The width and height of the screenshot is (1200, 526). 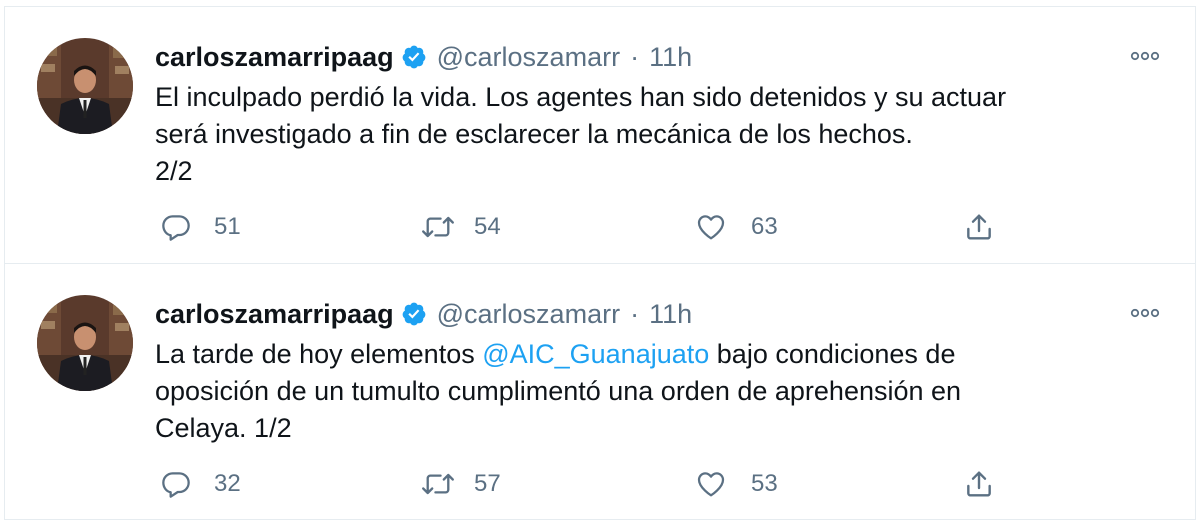 What do you see at coordinates (200, 484) in the screenshot?
I see `reply-button: 32` at bounding box center [200, 484].